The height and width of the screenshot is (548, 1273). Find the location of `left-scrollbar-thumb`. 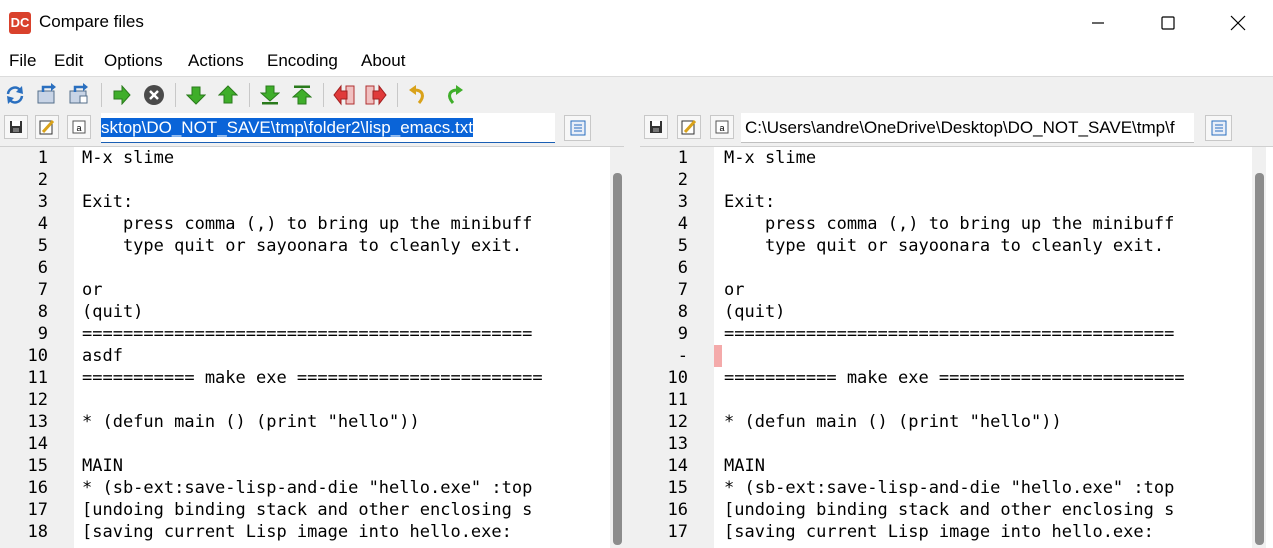

left-scrollbar-thumb is located at coordinates (617, 359).